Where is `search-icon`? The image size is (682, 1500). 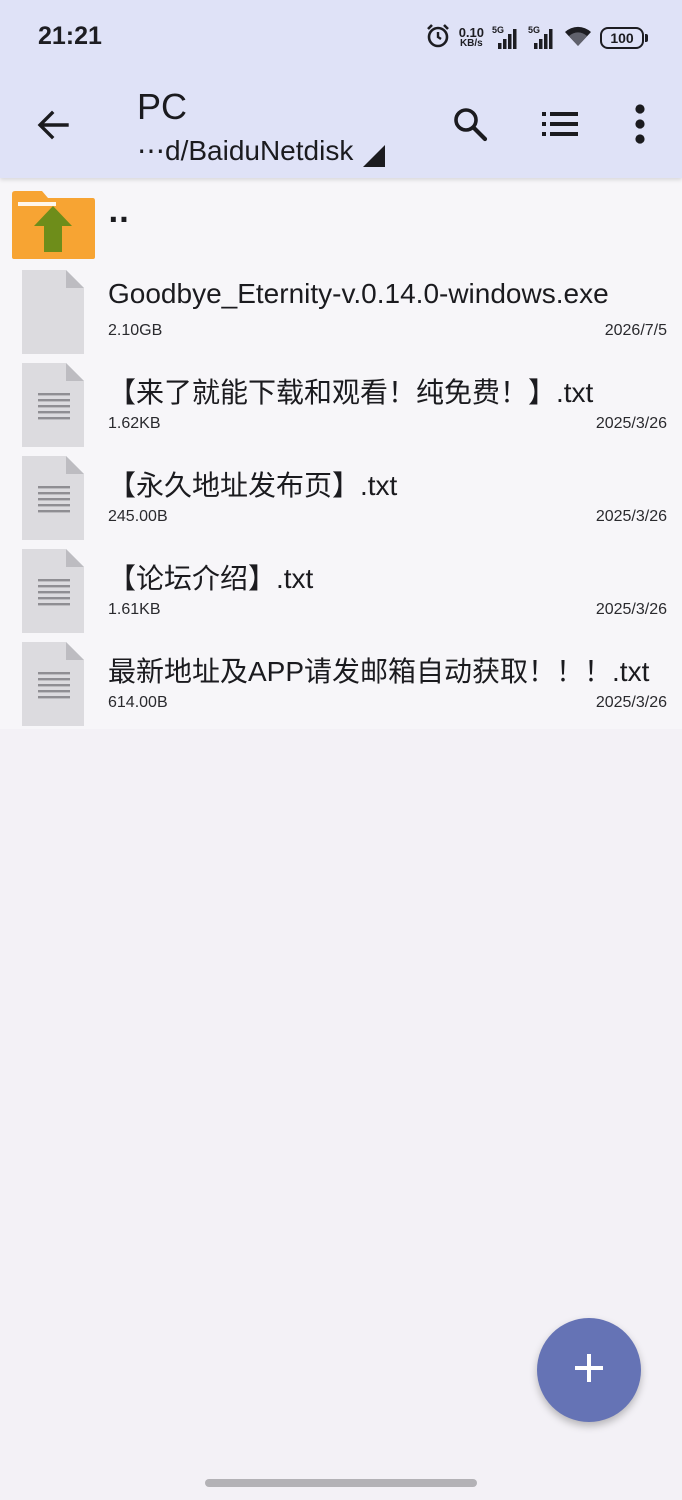 search-icon is located at coordinates (470, 126).